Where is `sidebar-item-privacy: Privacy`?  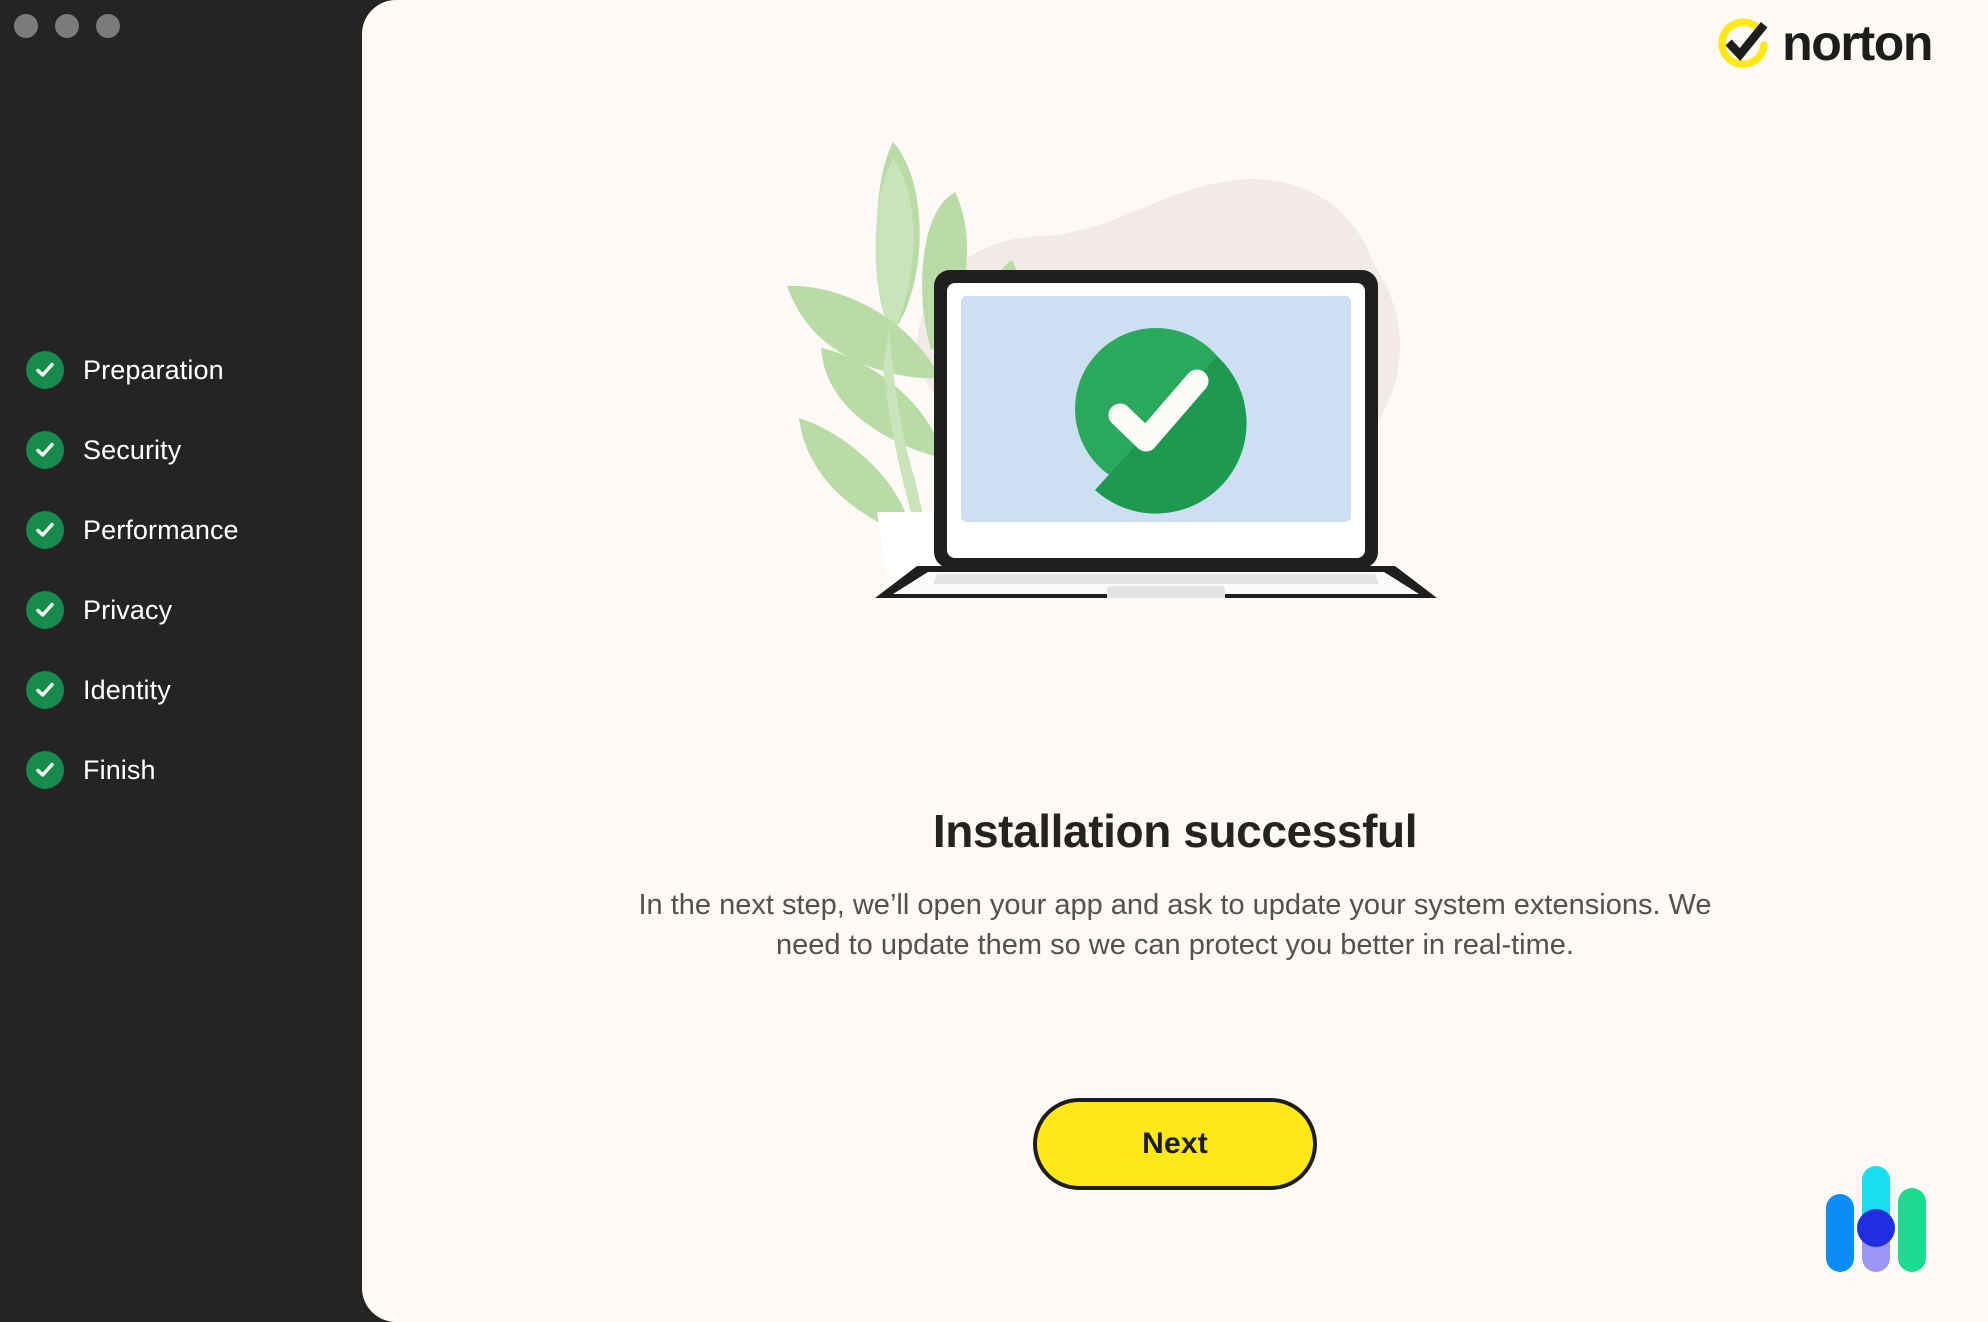
sidebar-item-privacy: Privacy is located at coordinates (132, 610).